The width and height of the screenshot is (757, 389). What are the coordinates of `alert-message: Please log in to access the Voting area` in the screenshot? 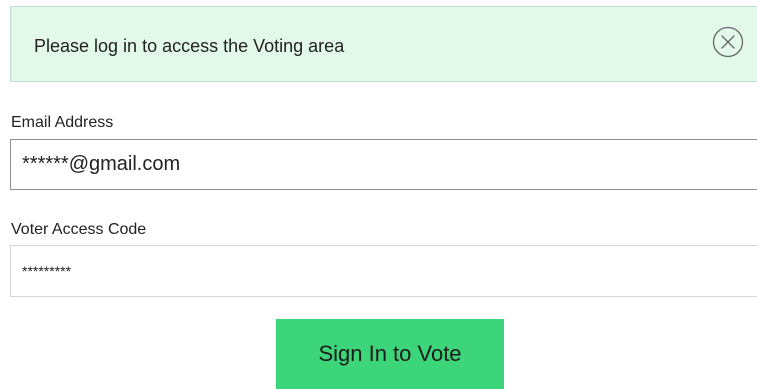 It's located at (189, 46).